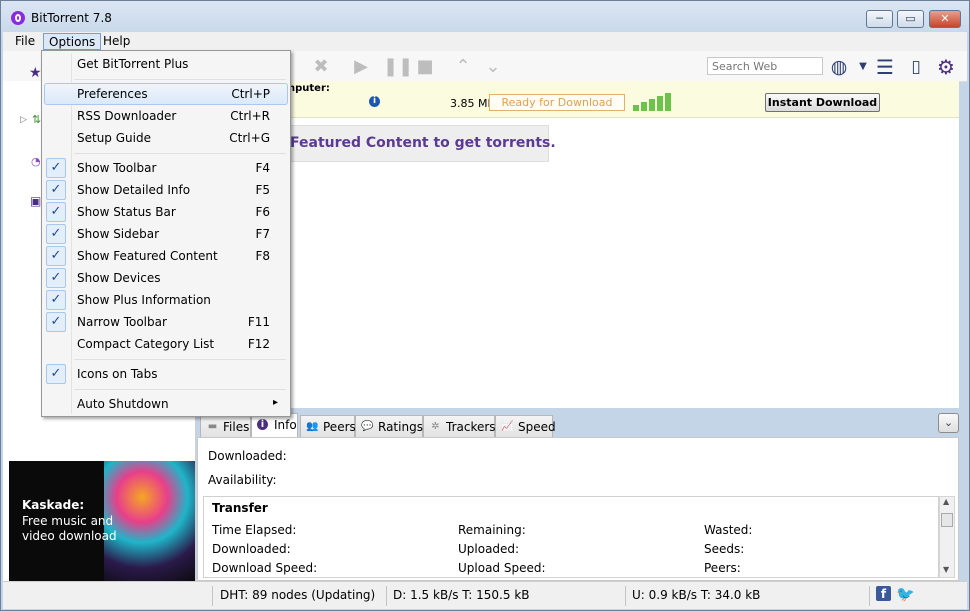 The image size is (970, 611). I want to click on tab-files: ▬ Files, so click(225, 426).